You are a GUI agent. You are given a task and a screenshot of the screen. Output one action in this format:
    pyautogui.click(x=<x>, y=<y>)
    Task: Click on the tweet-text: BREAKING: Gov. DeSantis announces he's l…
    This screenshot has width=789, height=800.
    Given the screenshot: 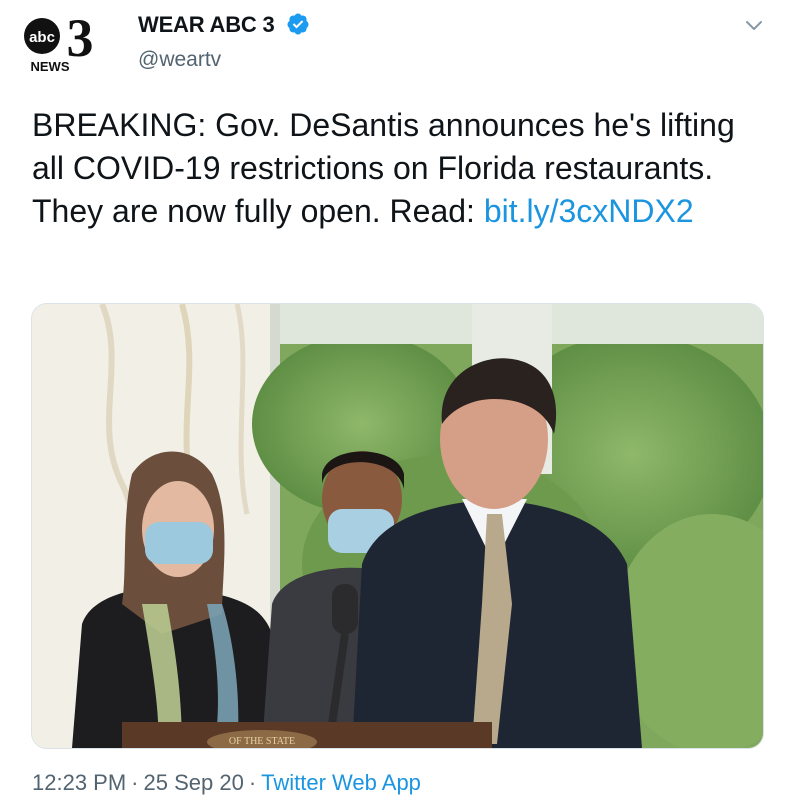 What is the action you would take?
    pyautogui.click(x=392, y=168)
    